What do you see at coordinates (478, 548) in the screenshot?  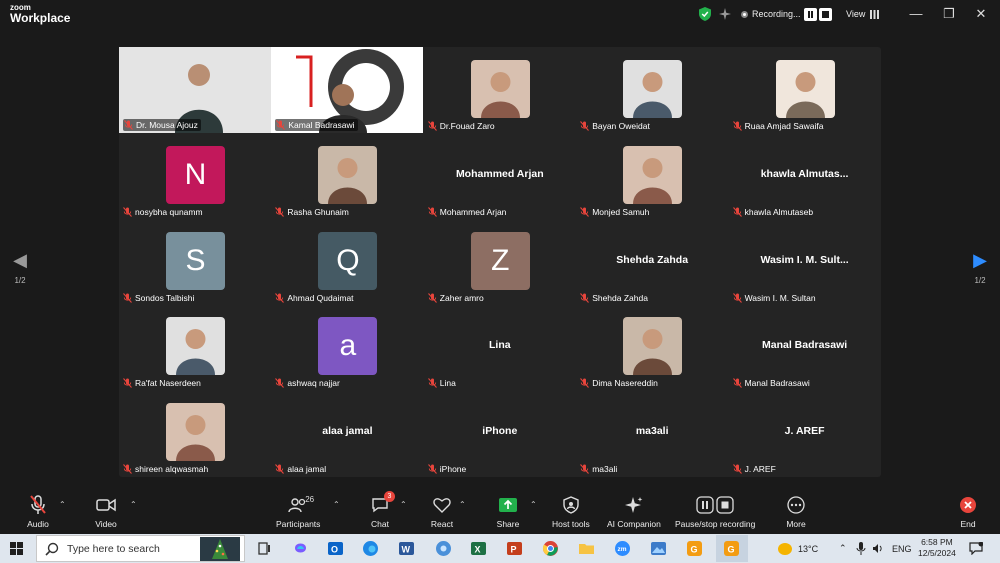 I see `excel-icon: X` at bounding box center [478, 548].